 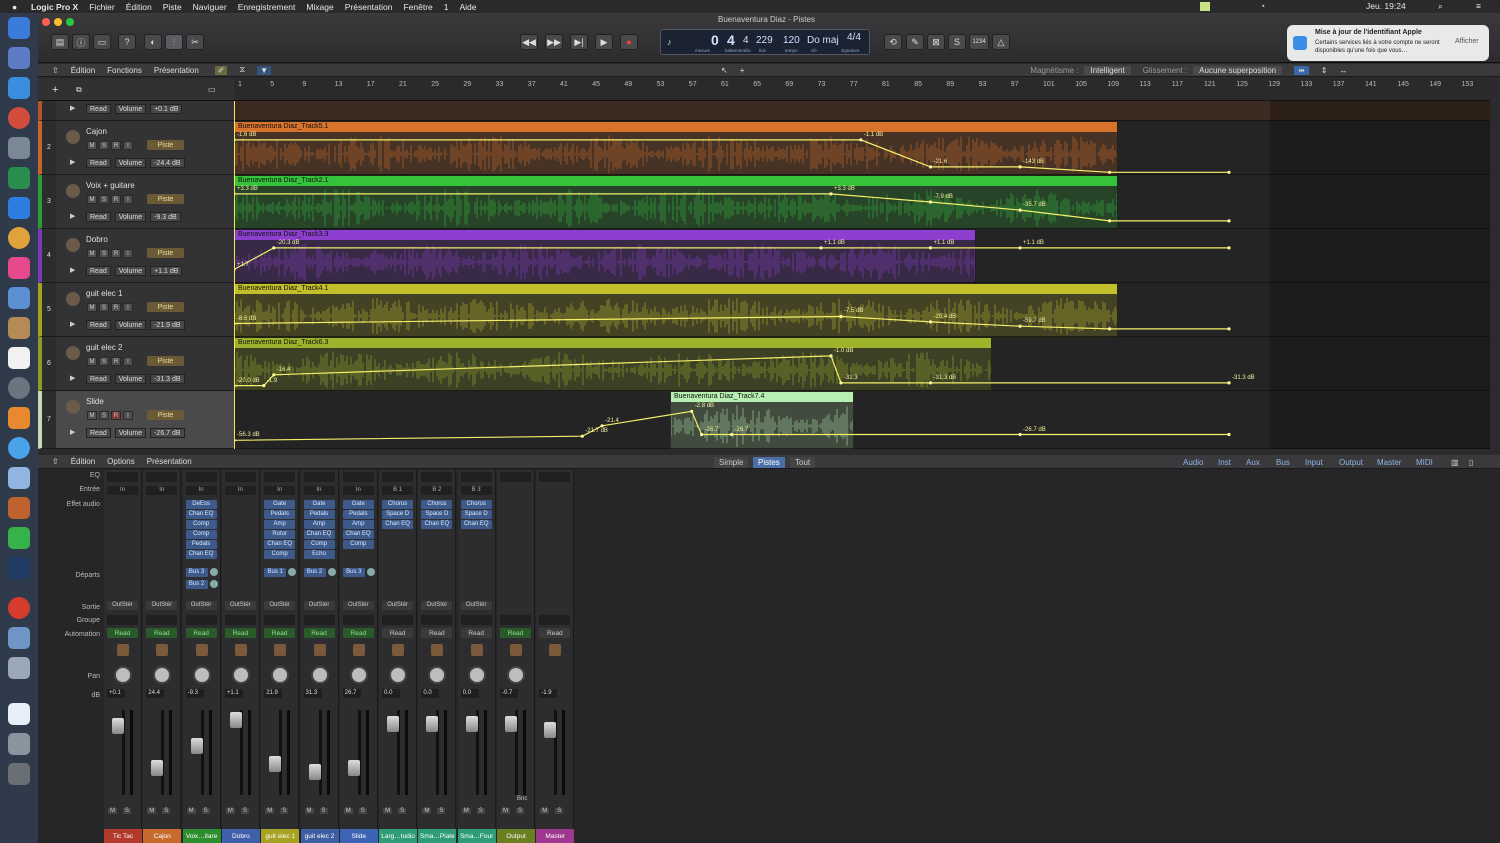 I want to click on automation-value: -9.3 dB, so click(x=165, y=217).